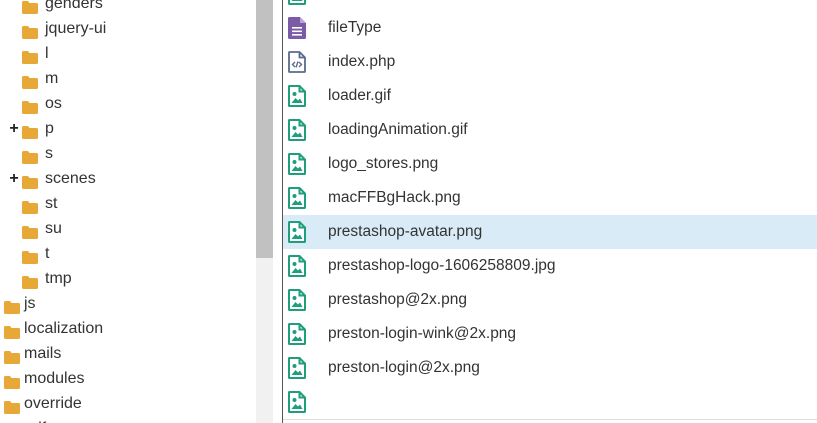 The image size is (817, 423). Describe the element at coordinates (128, 53) in the screenshot. I see `tree-item-l: l` at that location.